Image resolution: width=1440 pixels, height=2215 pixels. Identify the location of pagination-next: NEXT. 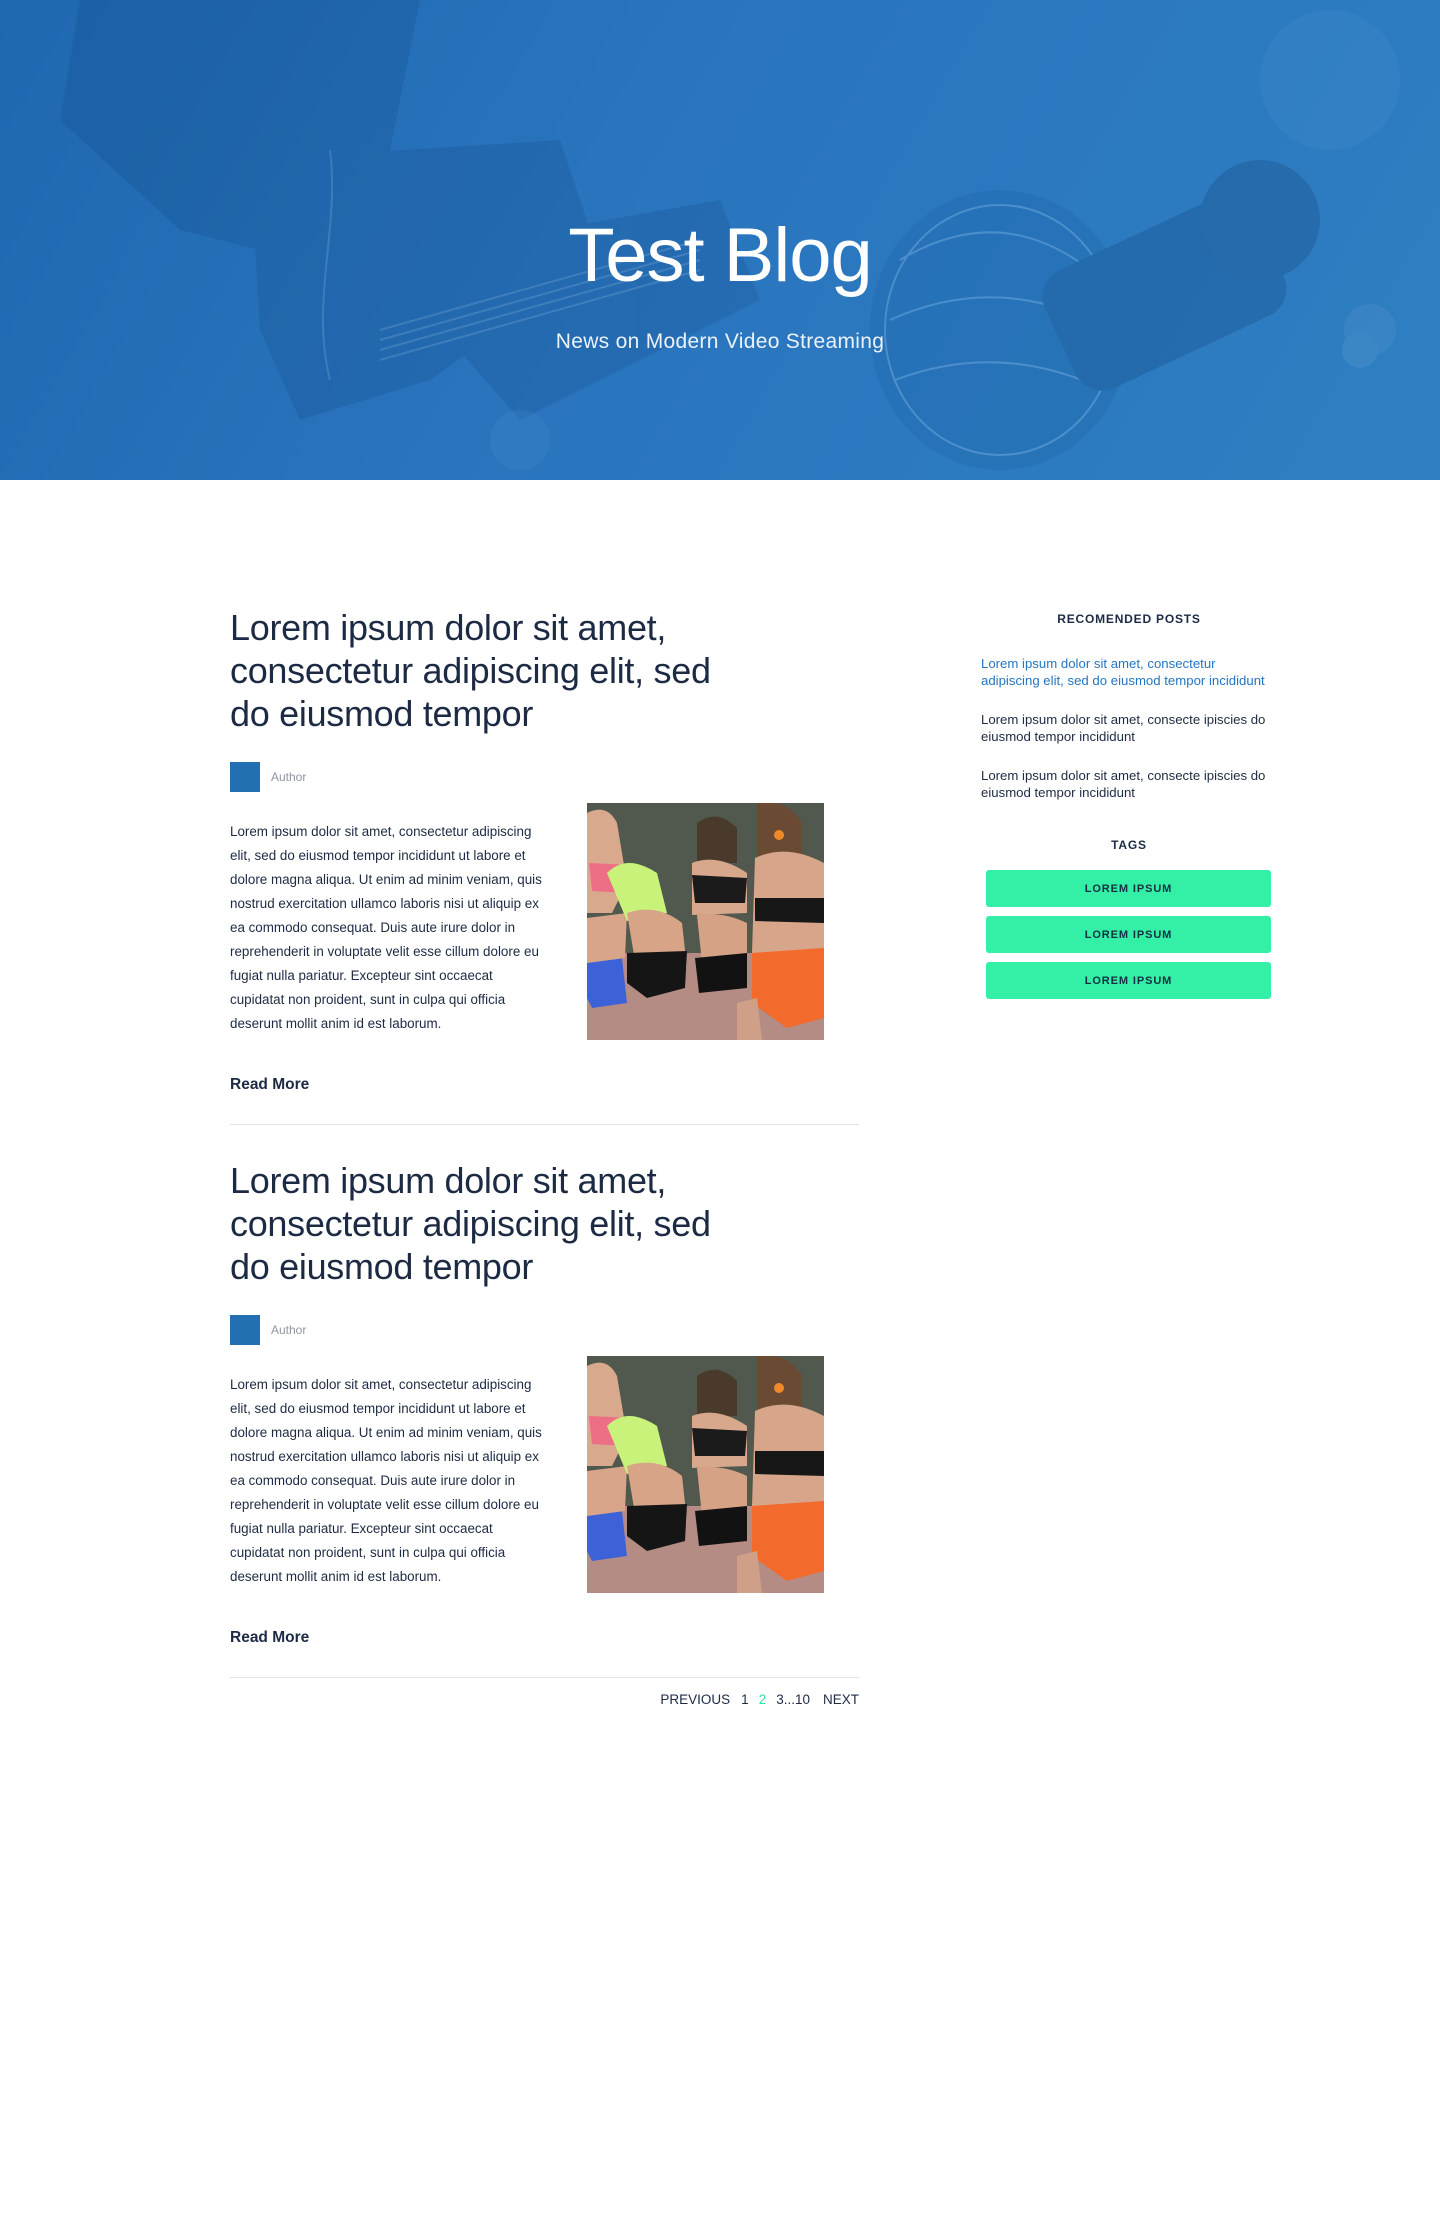
(841, 1699).